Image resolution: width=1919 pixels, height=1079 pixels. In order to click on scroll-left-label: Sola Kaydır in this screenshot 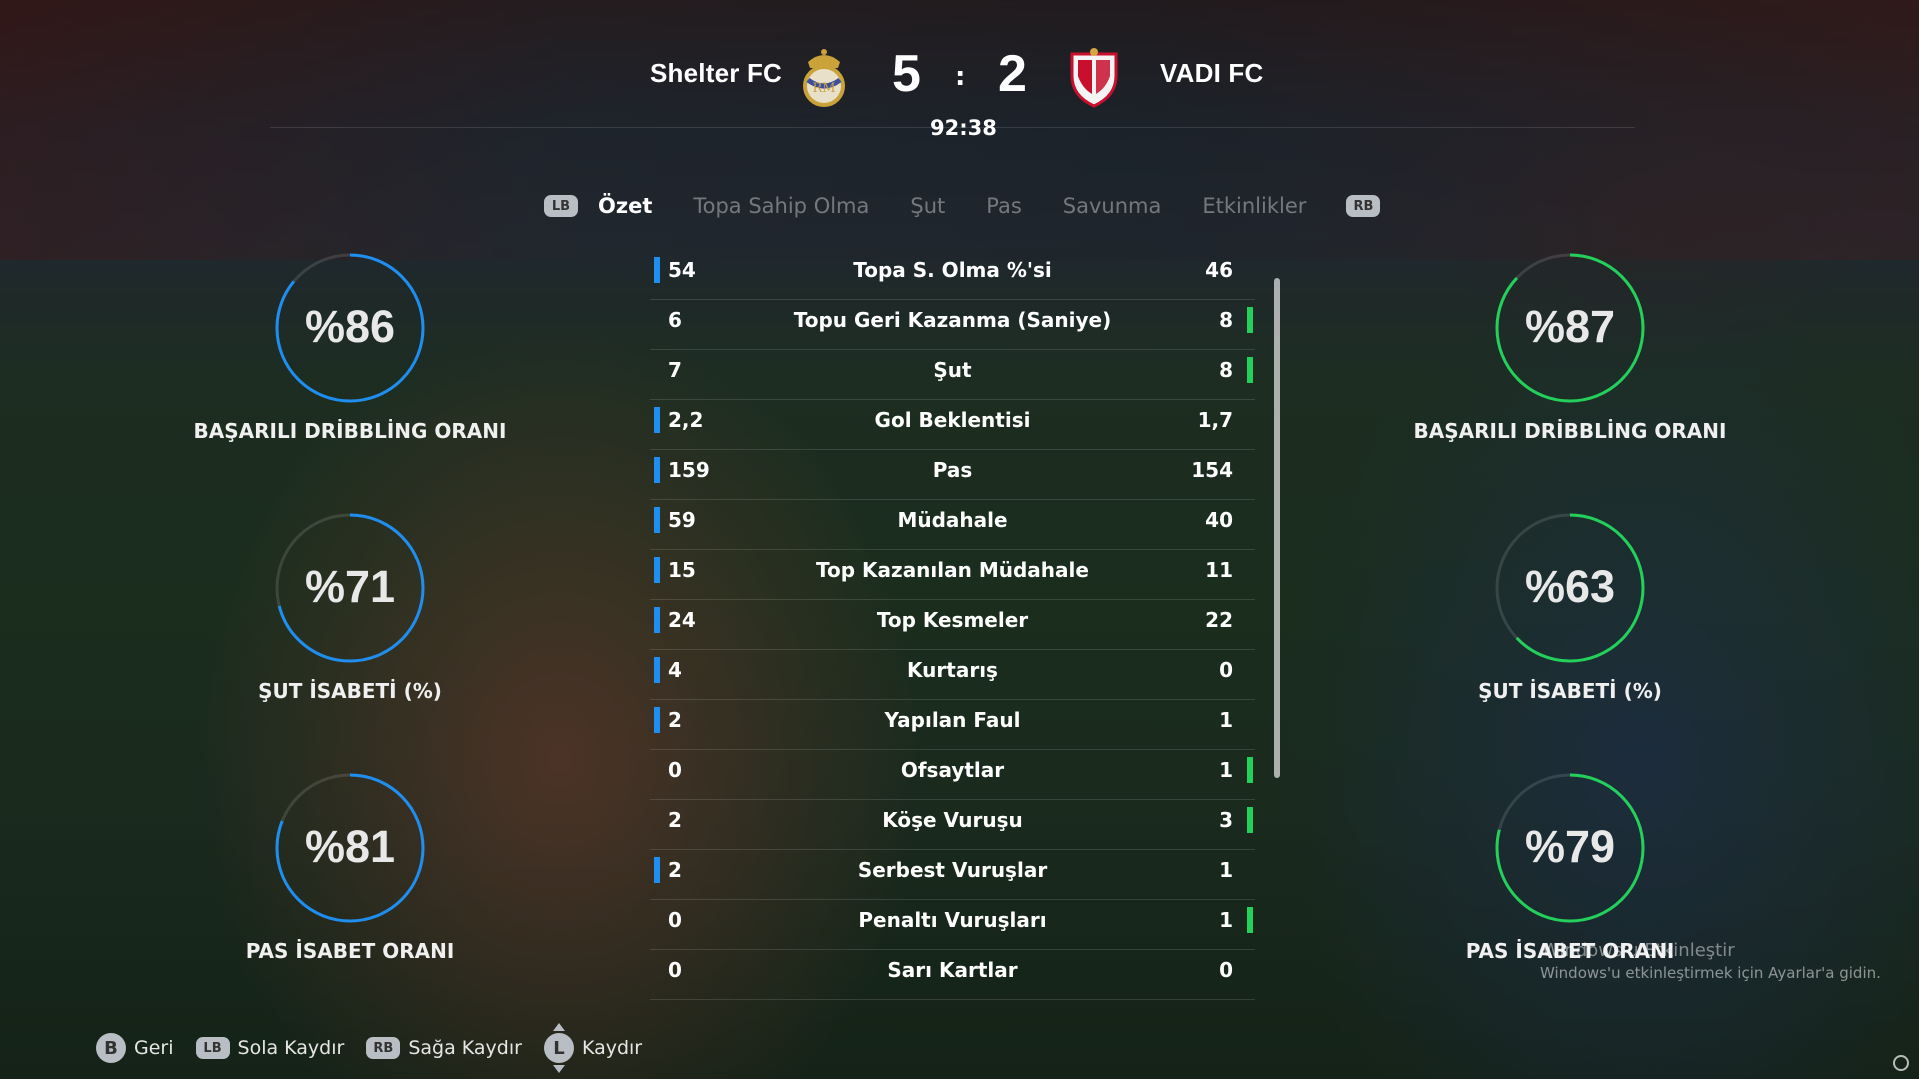, I will do `click(291, 1048)`.